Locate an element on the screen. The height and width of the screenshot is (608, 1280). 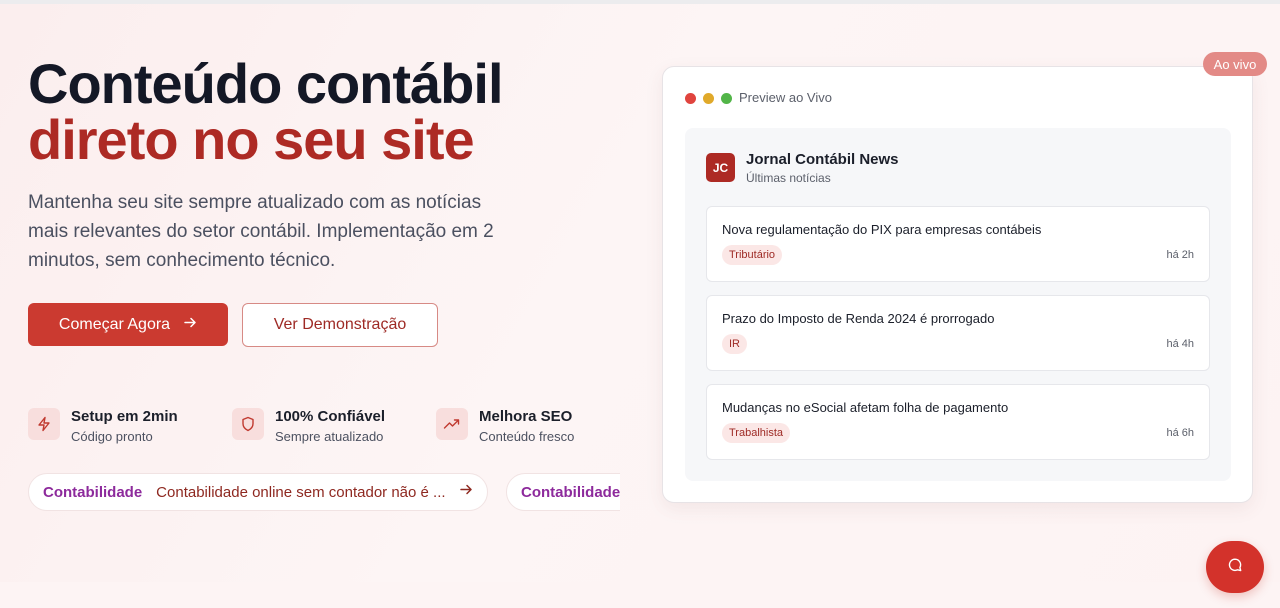
live-badge: Ao vivo is located at coordinates (1235, 64).